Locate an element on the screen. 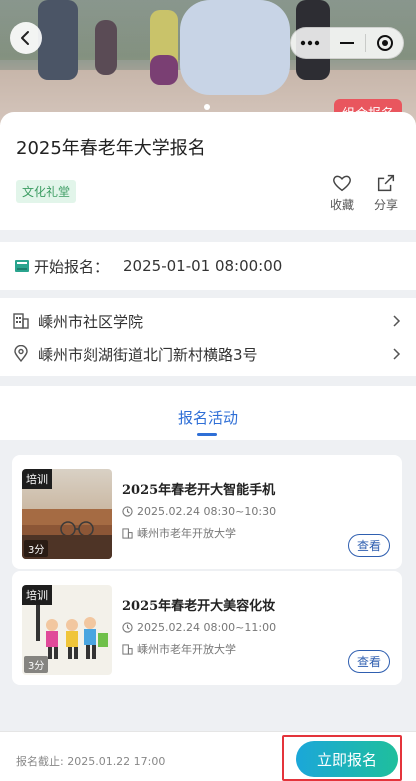  favorite-label: 收藏 is located at coordinates (341, 205).